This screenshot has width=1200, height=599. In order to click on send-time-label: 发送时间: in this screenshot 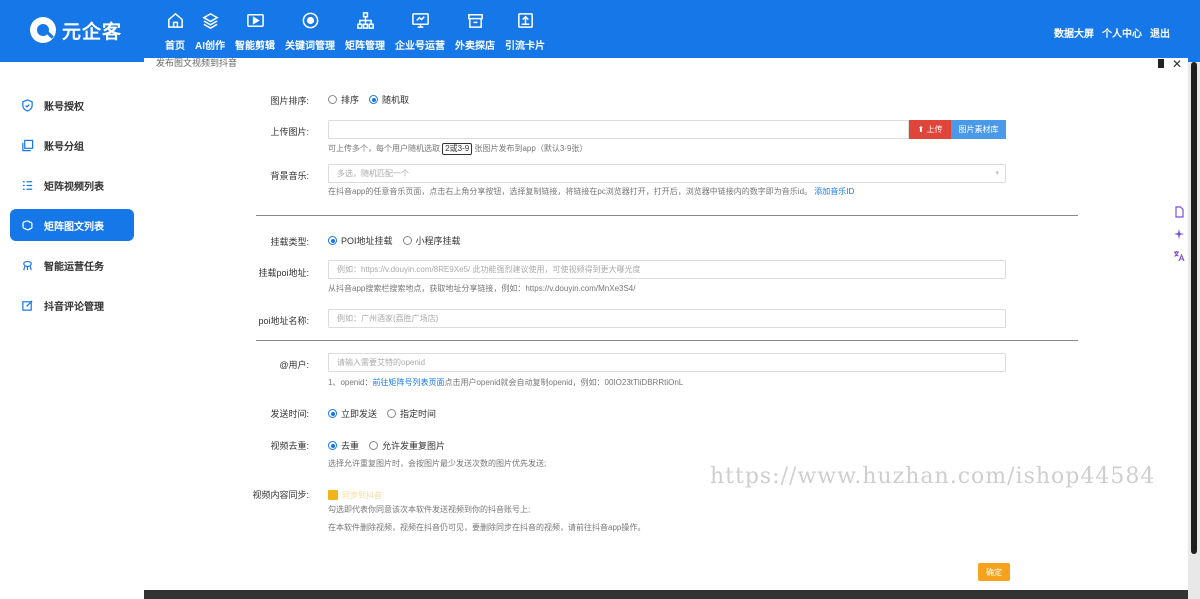, I will do `click(289, 414)`.